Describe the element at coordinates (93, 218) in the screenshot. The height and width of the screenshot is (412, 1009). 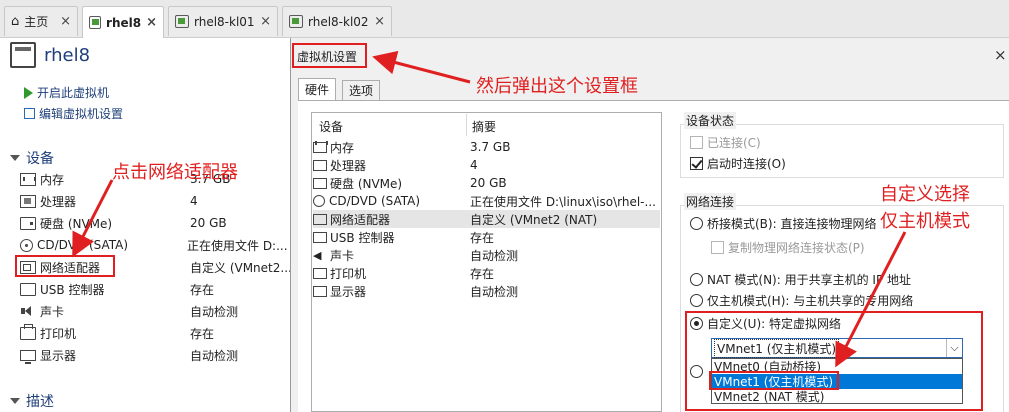
I see `arrow-to-adapter` at that location.